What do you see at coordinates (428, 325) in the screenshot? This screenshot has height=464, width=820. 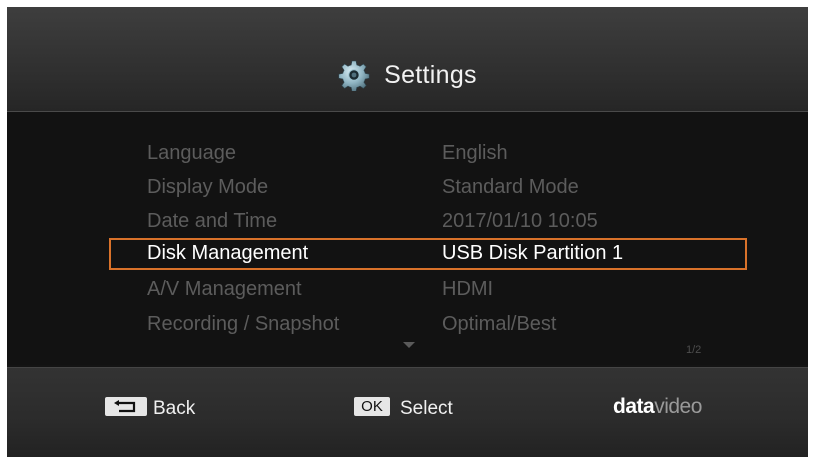 I see `menu-item-recording-snapshot: Recording / Snapshot Optimal/Best` at bounding box center [428, 325].